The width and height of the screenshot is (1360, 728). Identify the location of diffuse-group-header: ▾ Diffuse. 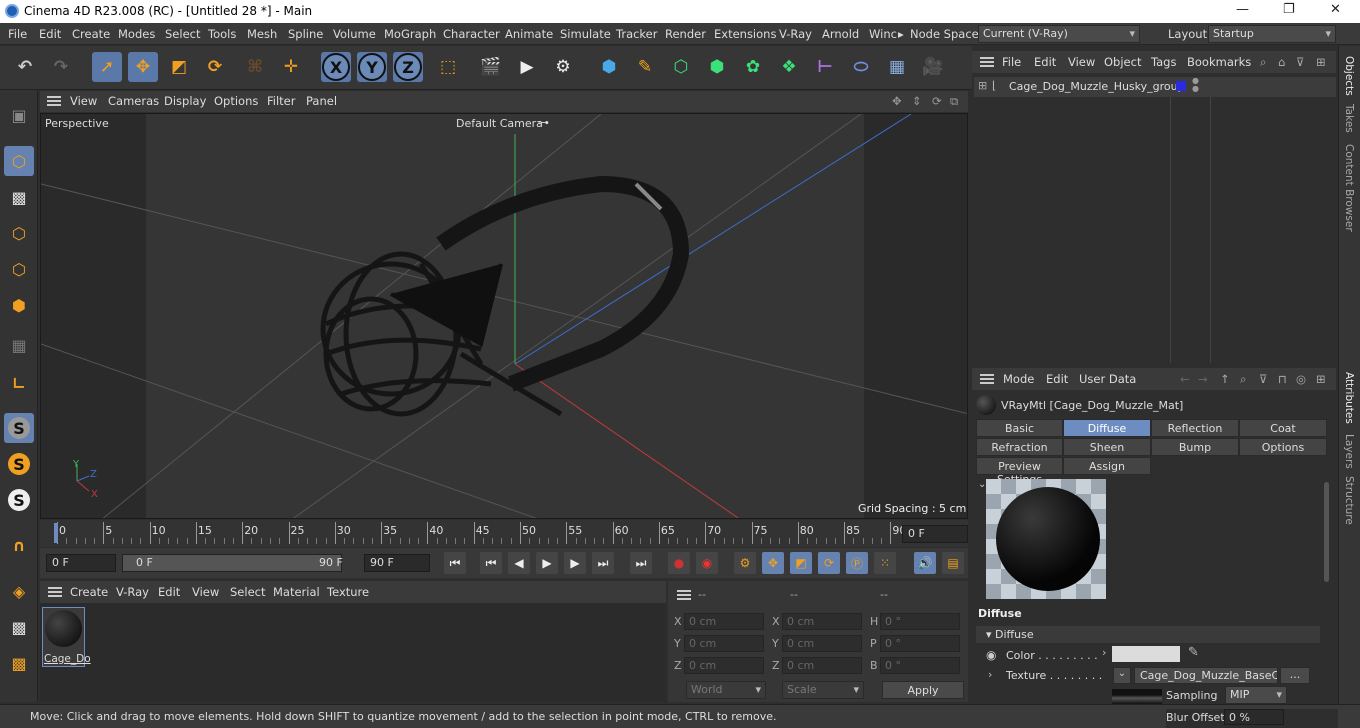
(1148, 634).